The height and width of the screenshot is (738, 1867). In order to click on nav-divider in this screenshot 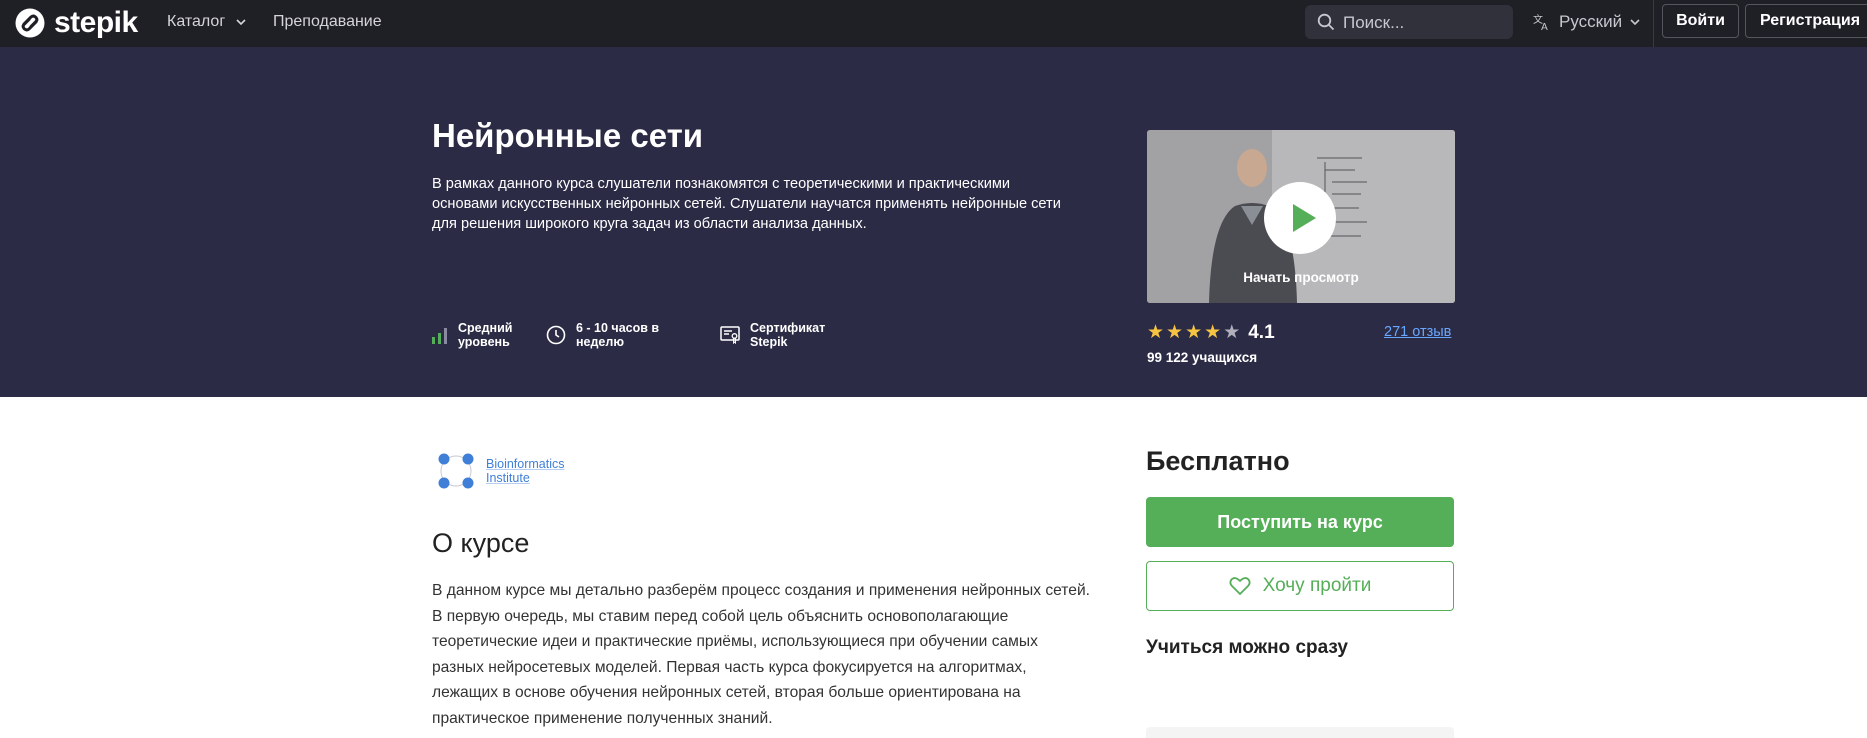, I will do `click(1653, 23)`.